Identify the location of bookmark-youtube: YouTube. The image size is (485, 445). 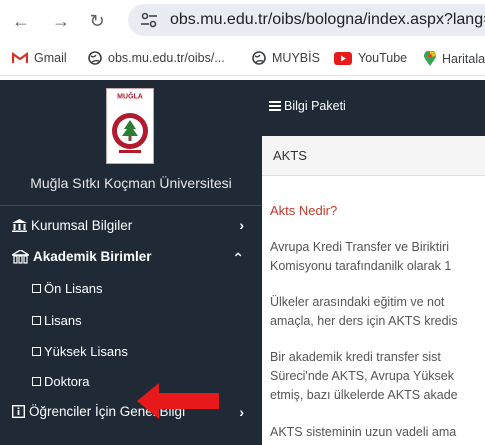
(370, 58).